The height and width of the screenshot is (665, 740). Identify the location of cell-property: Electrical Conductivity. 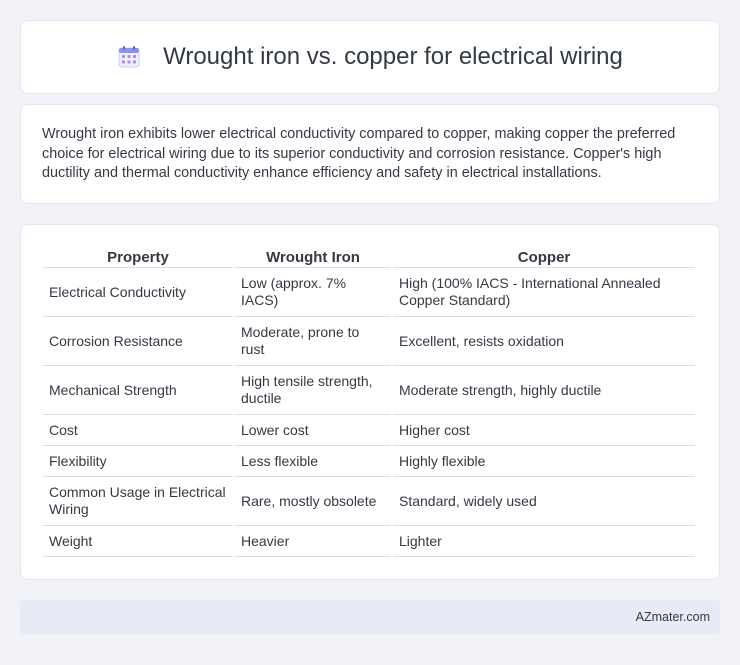
(138, 292).